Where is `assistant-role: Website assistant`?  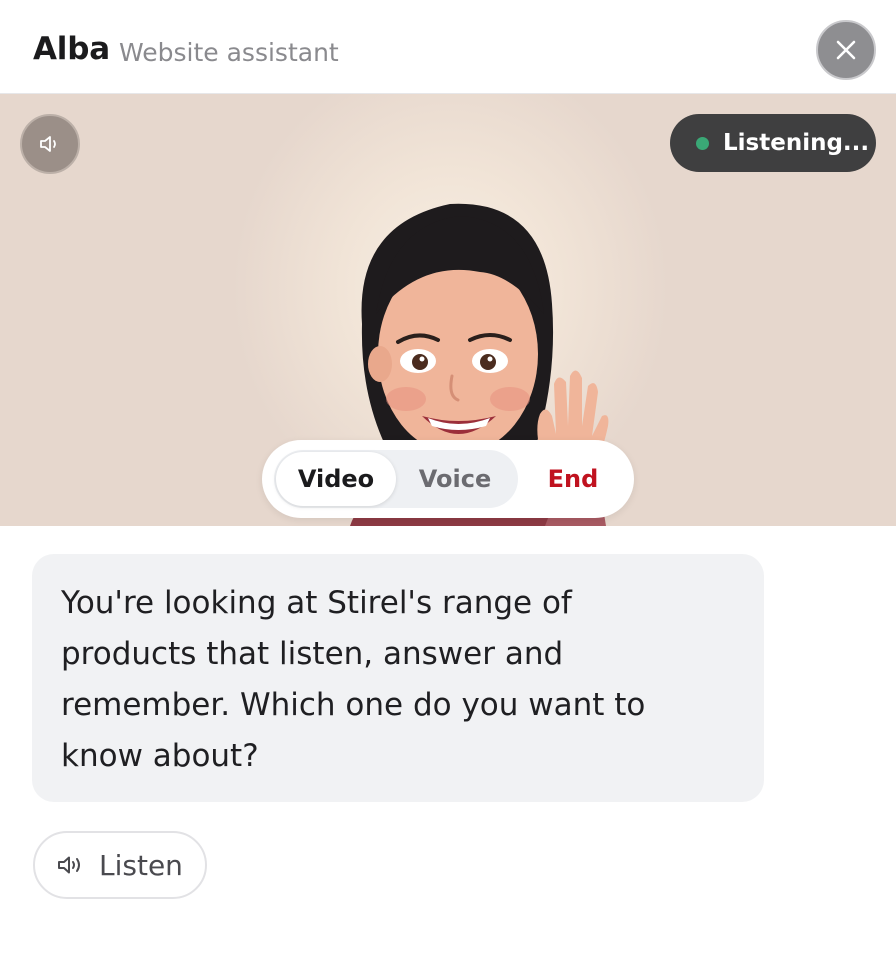 assistant-role: Website assistant is located at coordinates (229, 52).